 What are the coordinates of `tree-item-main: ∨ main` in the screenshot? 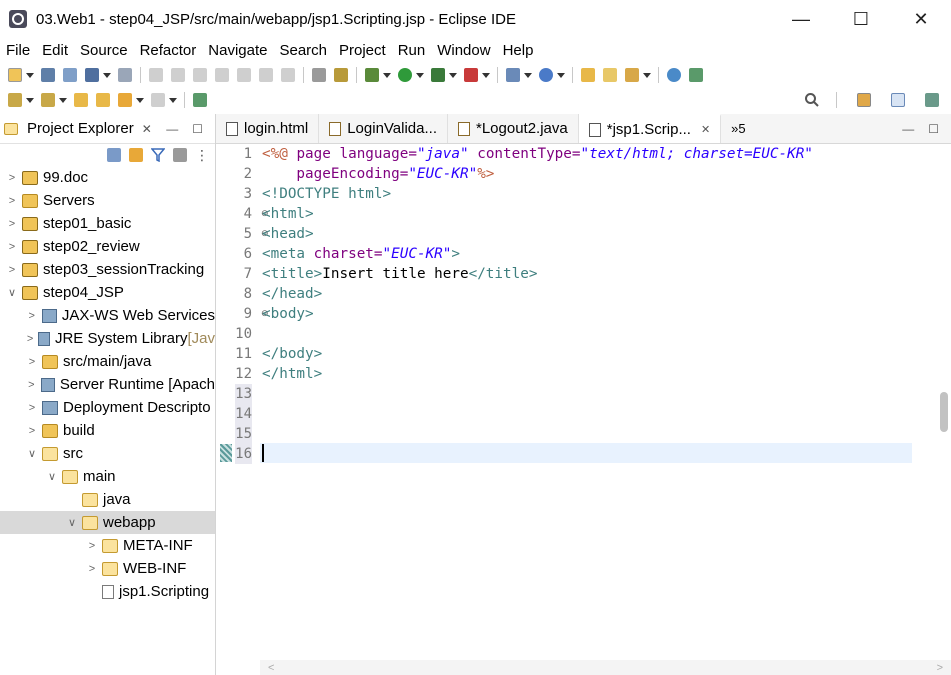 It's located at (107, 476).